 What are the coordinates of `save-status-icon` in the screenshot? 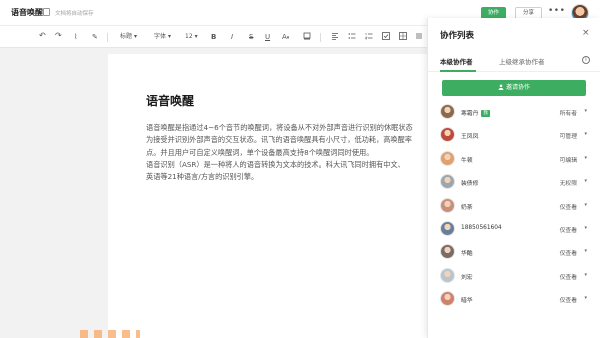 It's located at (46, 12).